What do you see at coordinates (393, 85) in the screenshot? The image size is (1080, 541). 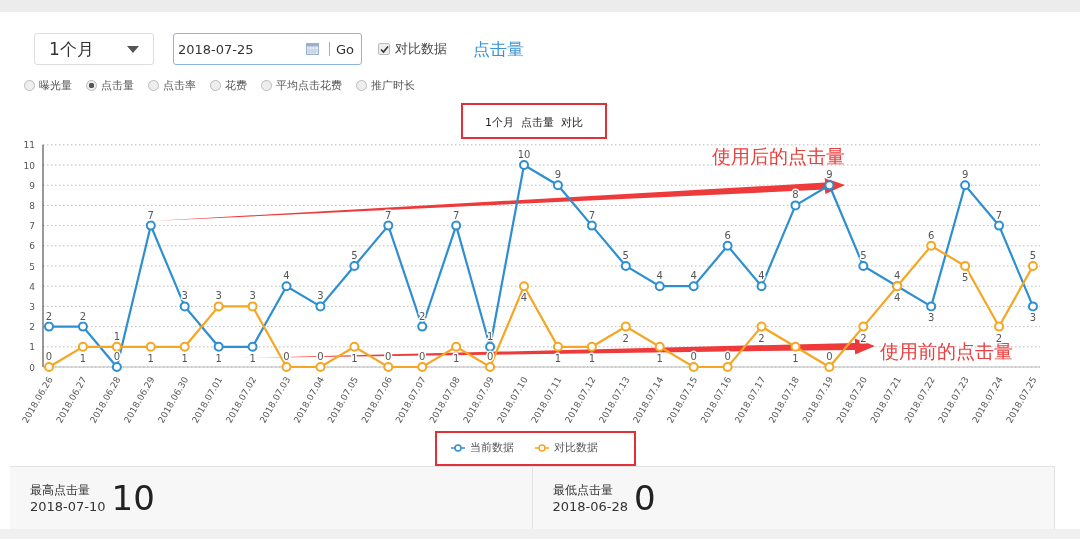 I see `radio-label: 推广时长` at bounding box center [393, 85].